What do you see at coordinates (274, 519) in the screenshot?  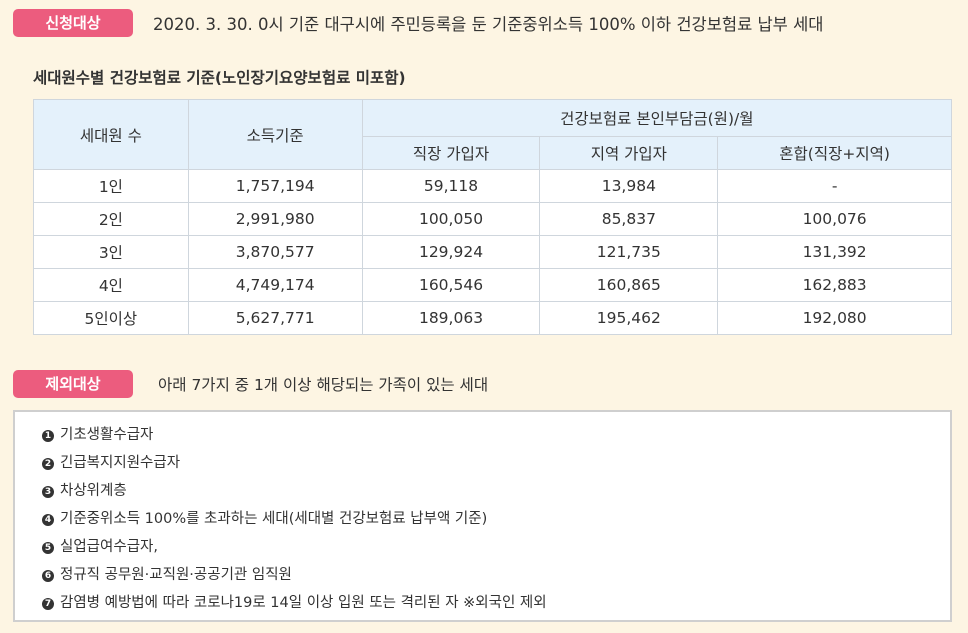 I see `list-item-text: 기준중위소득 100%를 초과하는 세대(세대별 건강보험료 납부액 기준)` at bounding box center [274, 519].